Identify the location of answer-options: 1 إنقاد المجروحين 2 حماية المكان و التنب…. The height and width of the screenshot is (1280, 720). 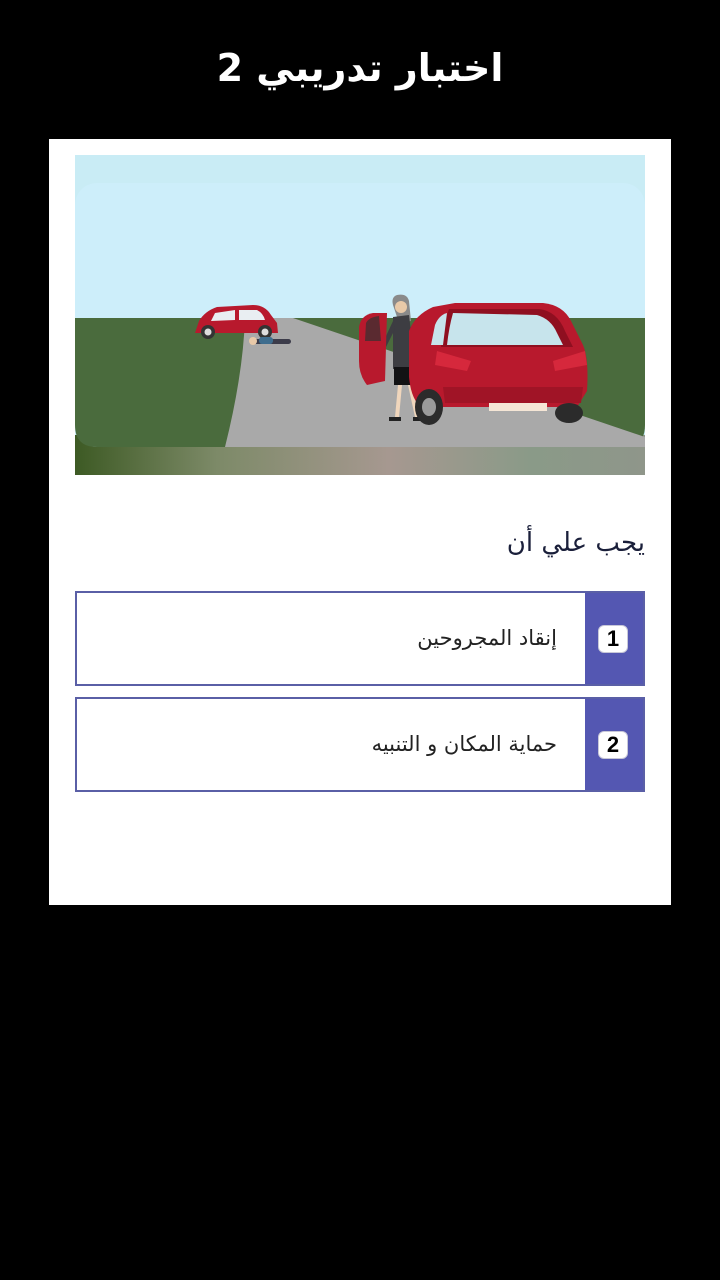
(360, 697).